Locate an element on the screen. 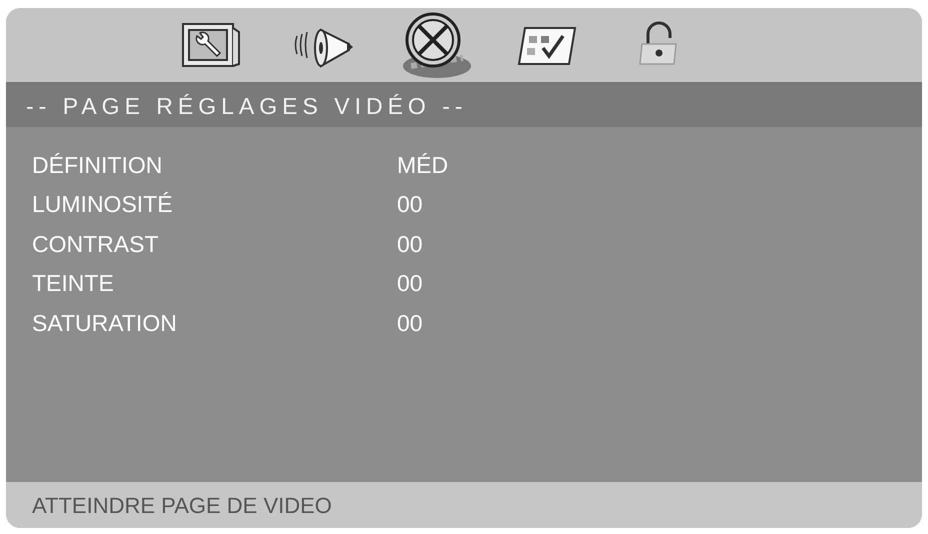 The image size is (928, 534). wrench-monitor-icon is located at coordinates (211, 45).